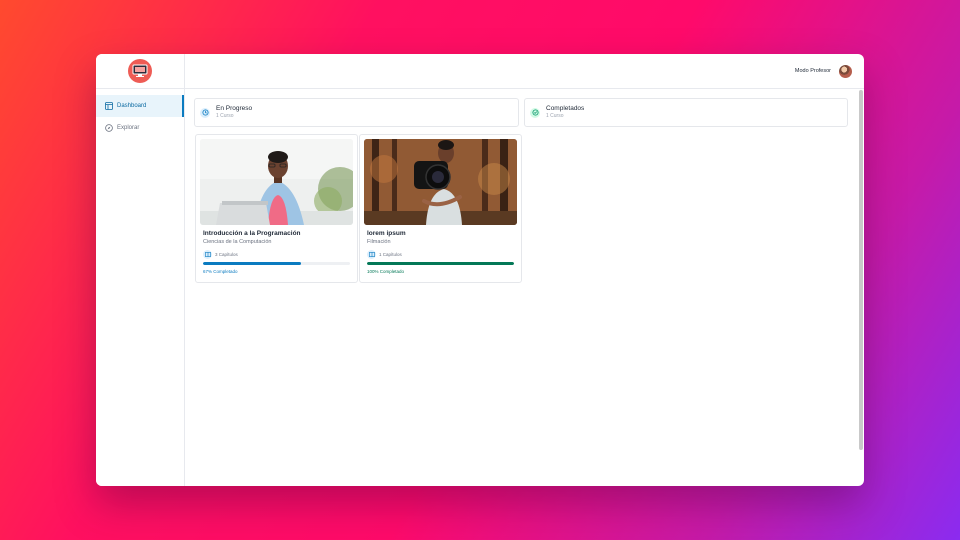 The height and width of the screenshot is (540, 960). I want to click on sidebar-item-label: Explorar, so click(128, 128).